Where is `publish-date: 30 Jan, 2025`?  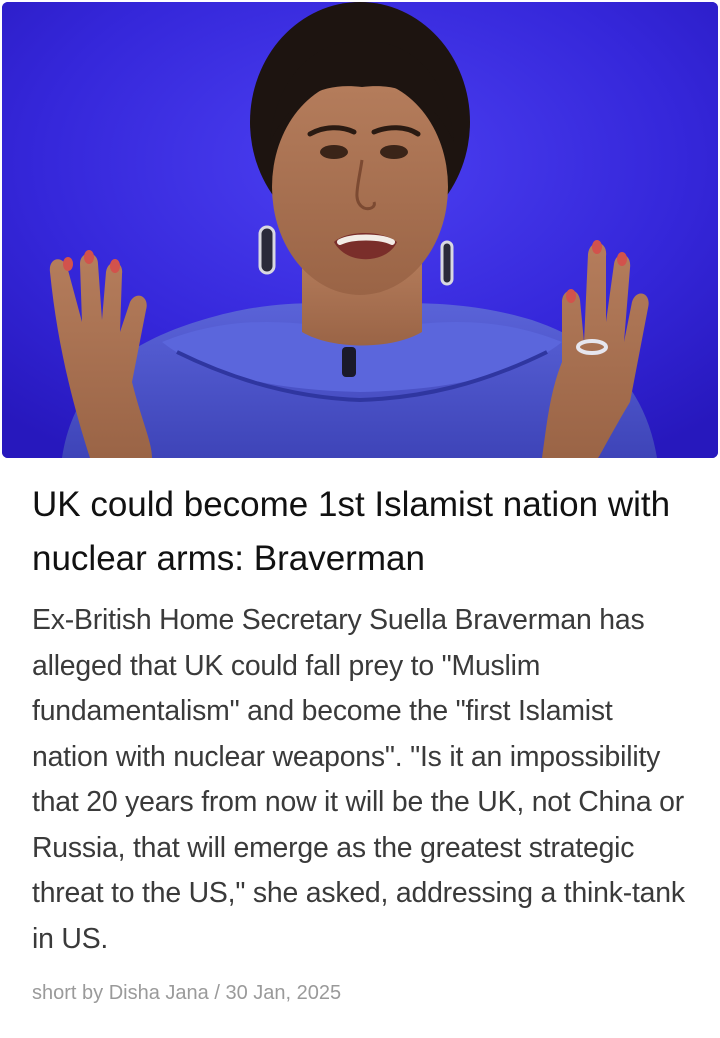 publish-date: 30 Jan, 2025 is located at coordinates (283, 993).